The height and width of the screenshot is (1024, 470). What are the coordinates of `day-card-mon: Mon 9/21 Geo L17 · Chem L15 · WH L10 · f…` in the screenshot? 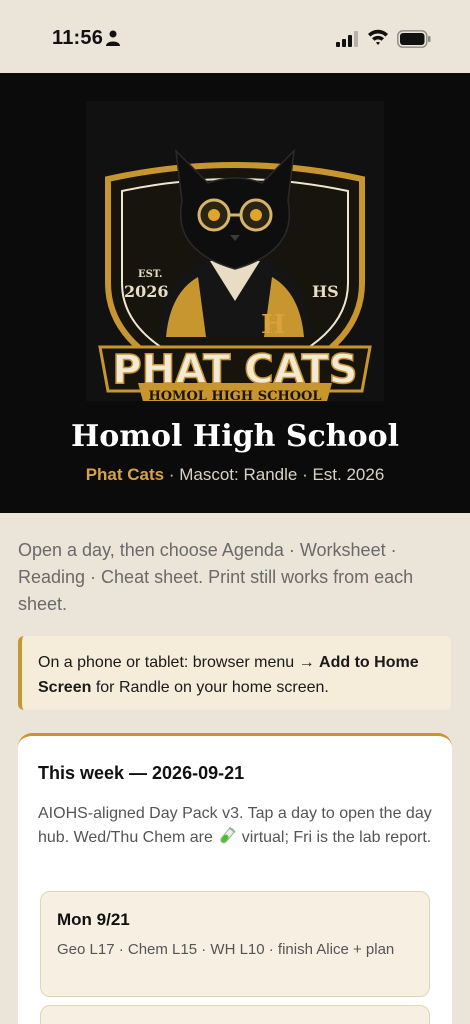 It's located at (235, 944).